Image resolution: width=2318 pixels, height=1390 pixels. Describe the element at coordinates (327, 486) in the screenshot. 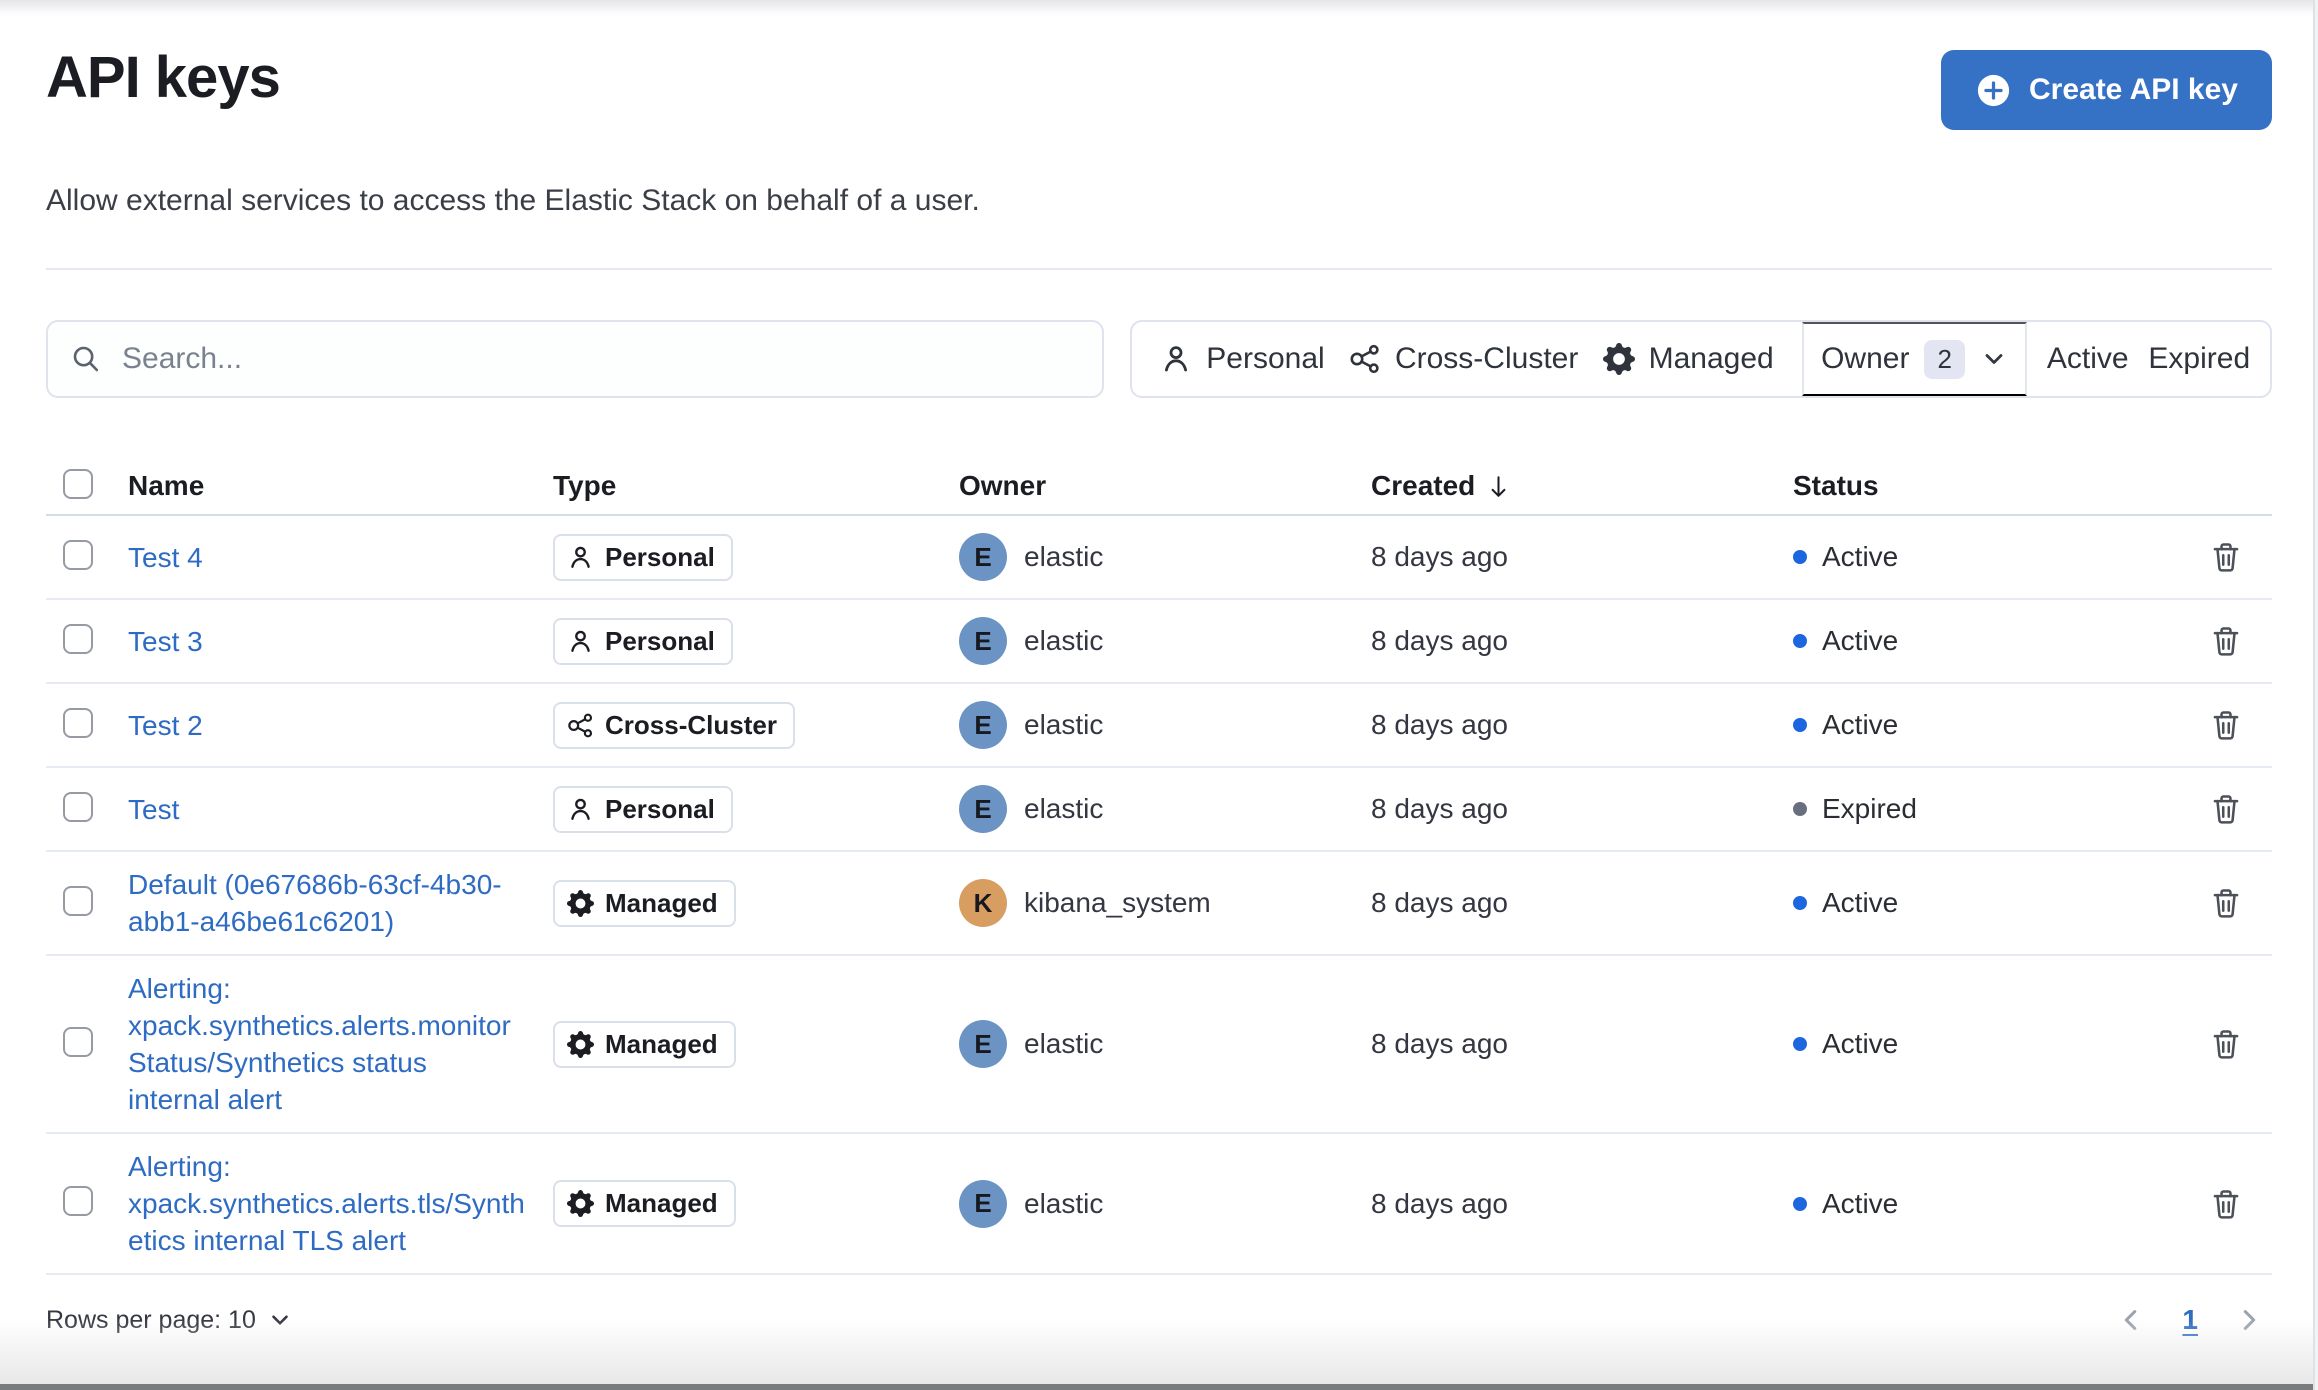

I see `column-header-name: Name` at that location.